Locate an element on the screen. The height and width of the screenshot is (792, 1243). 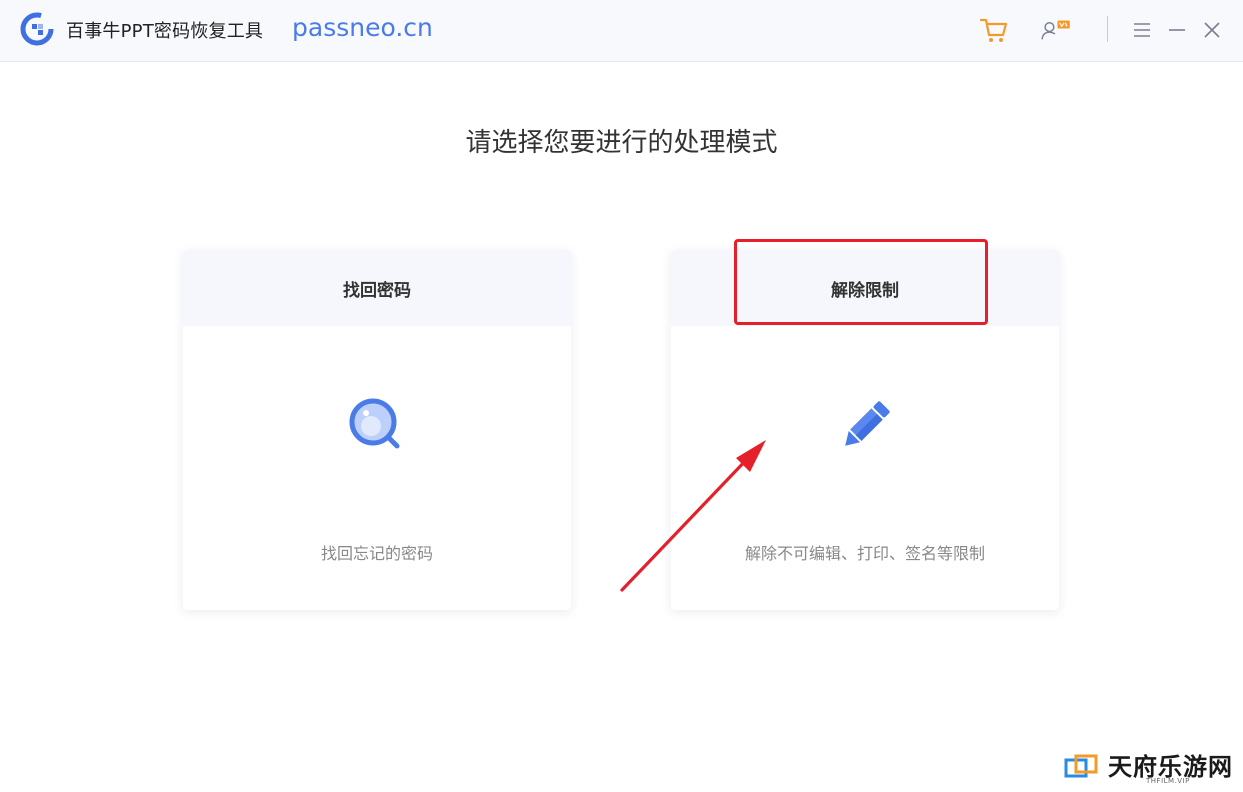
card-description: 找回忘记的密码 is located at coordinates (376, 553).